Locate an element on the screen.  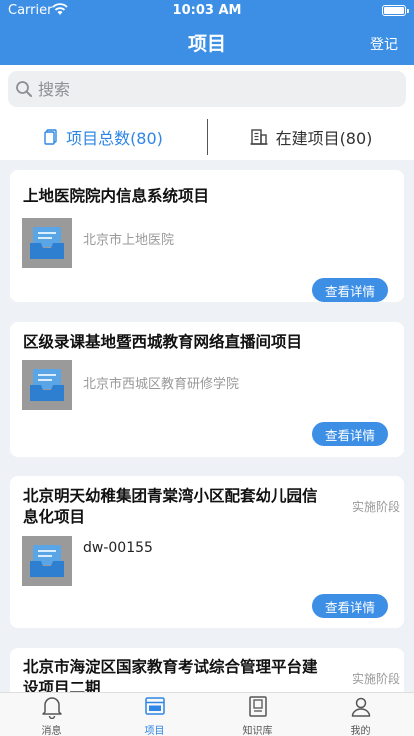
search-input is located at coordinates (218, 89).